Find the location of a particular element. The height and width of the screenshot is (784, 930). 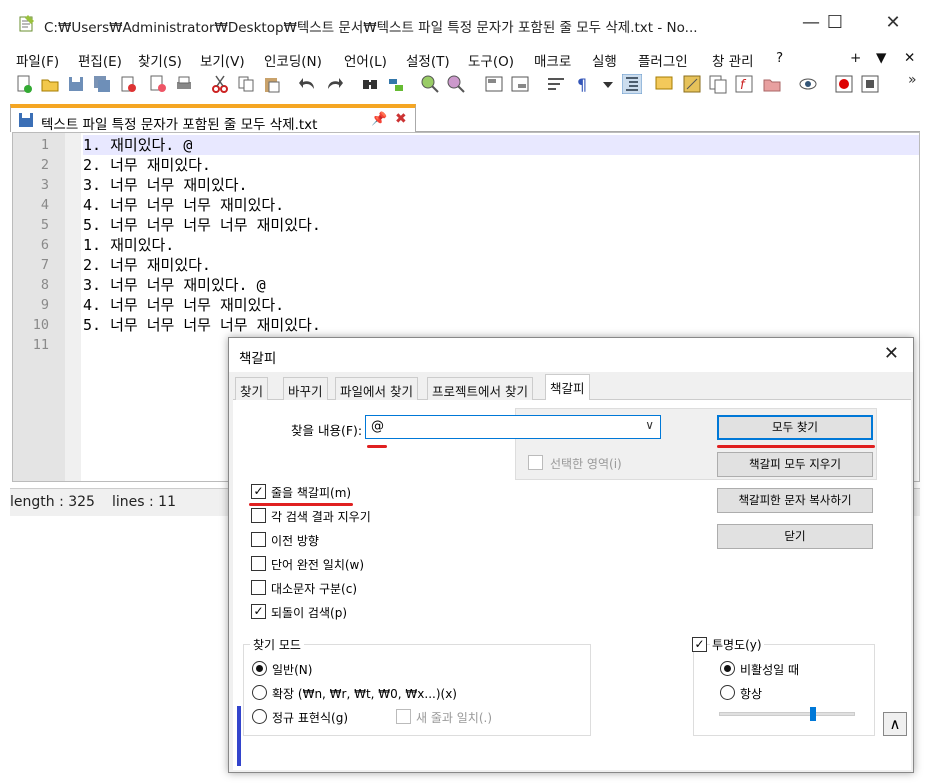

chevron-down-icon: ∨ is located at coordinates (649, 425).